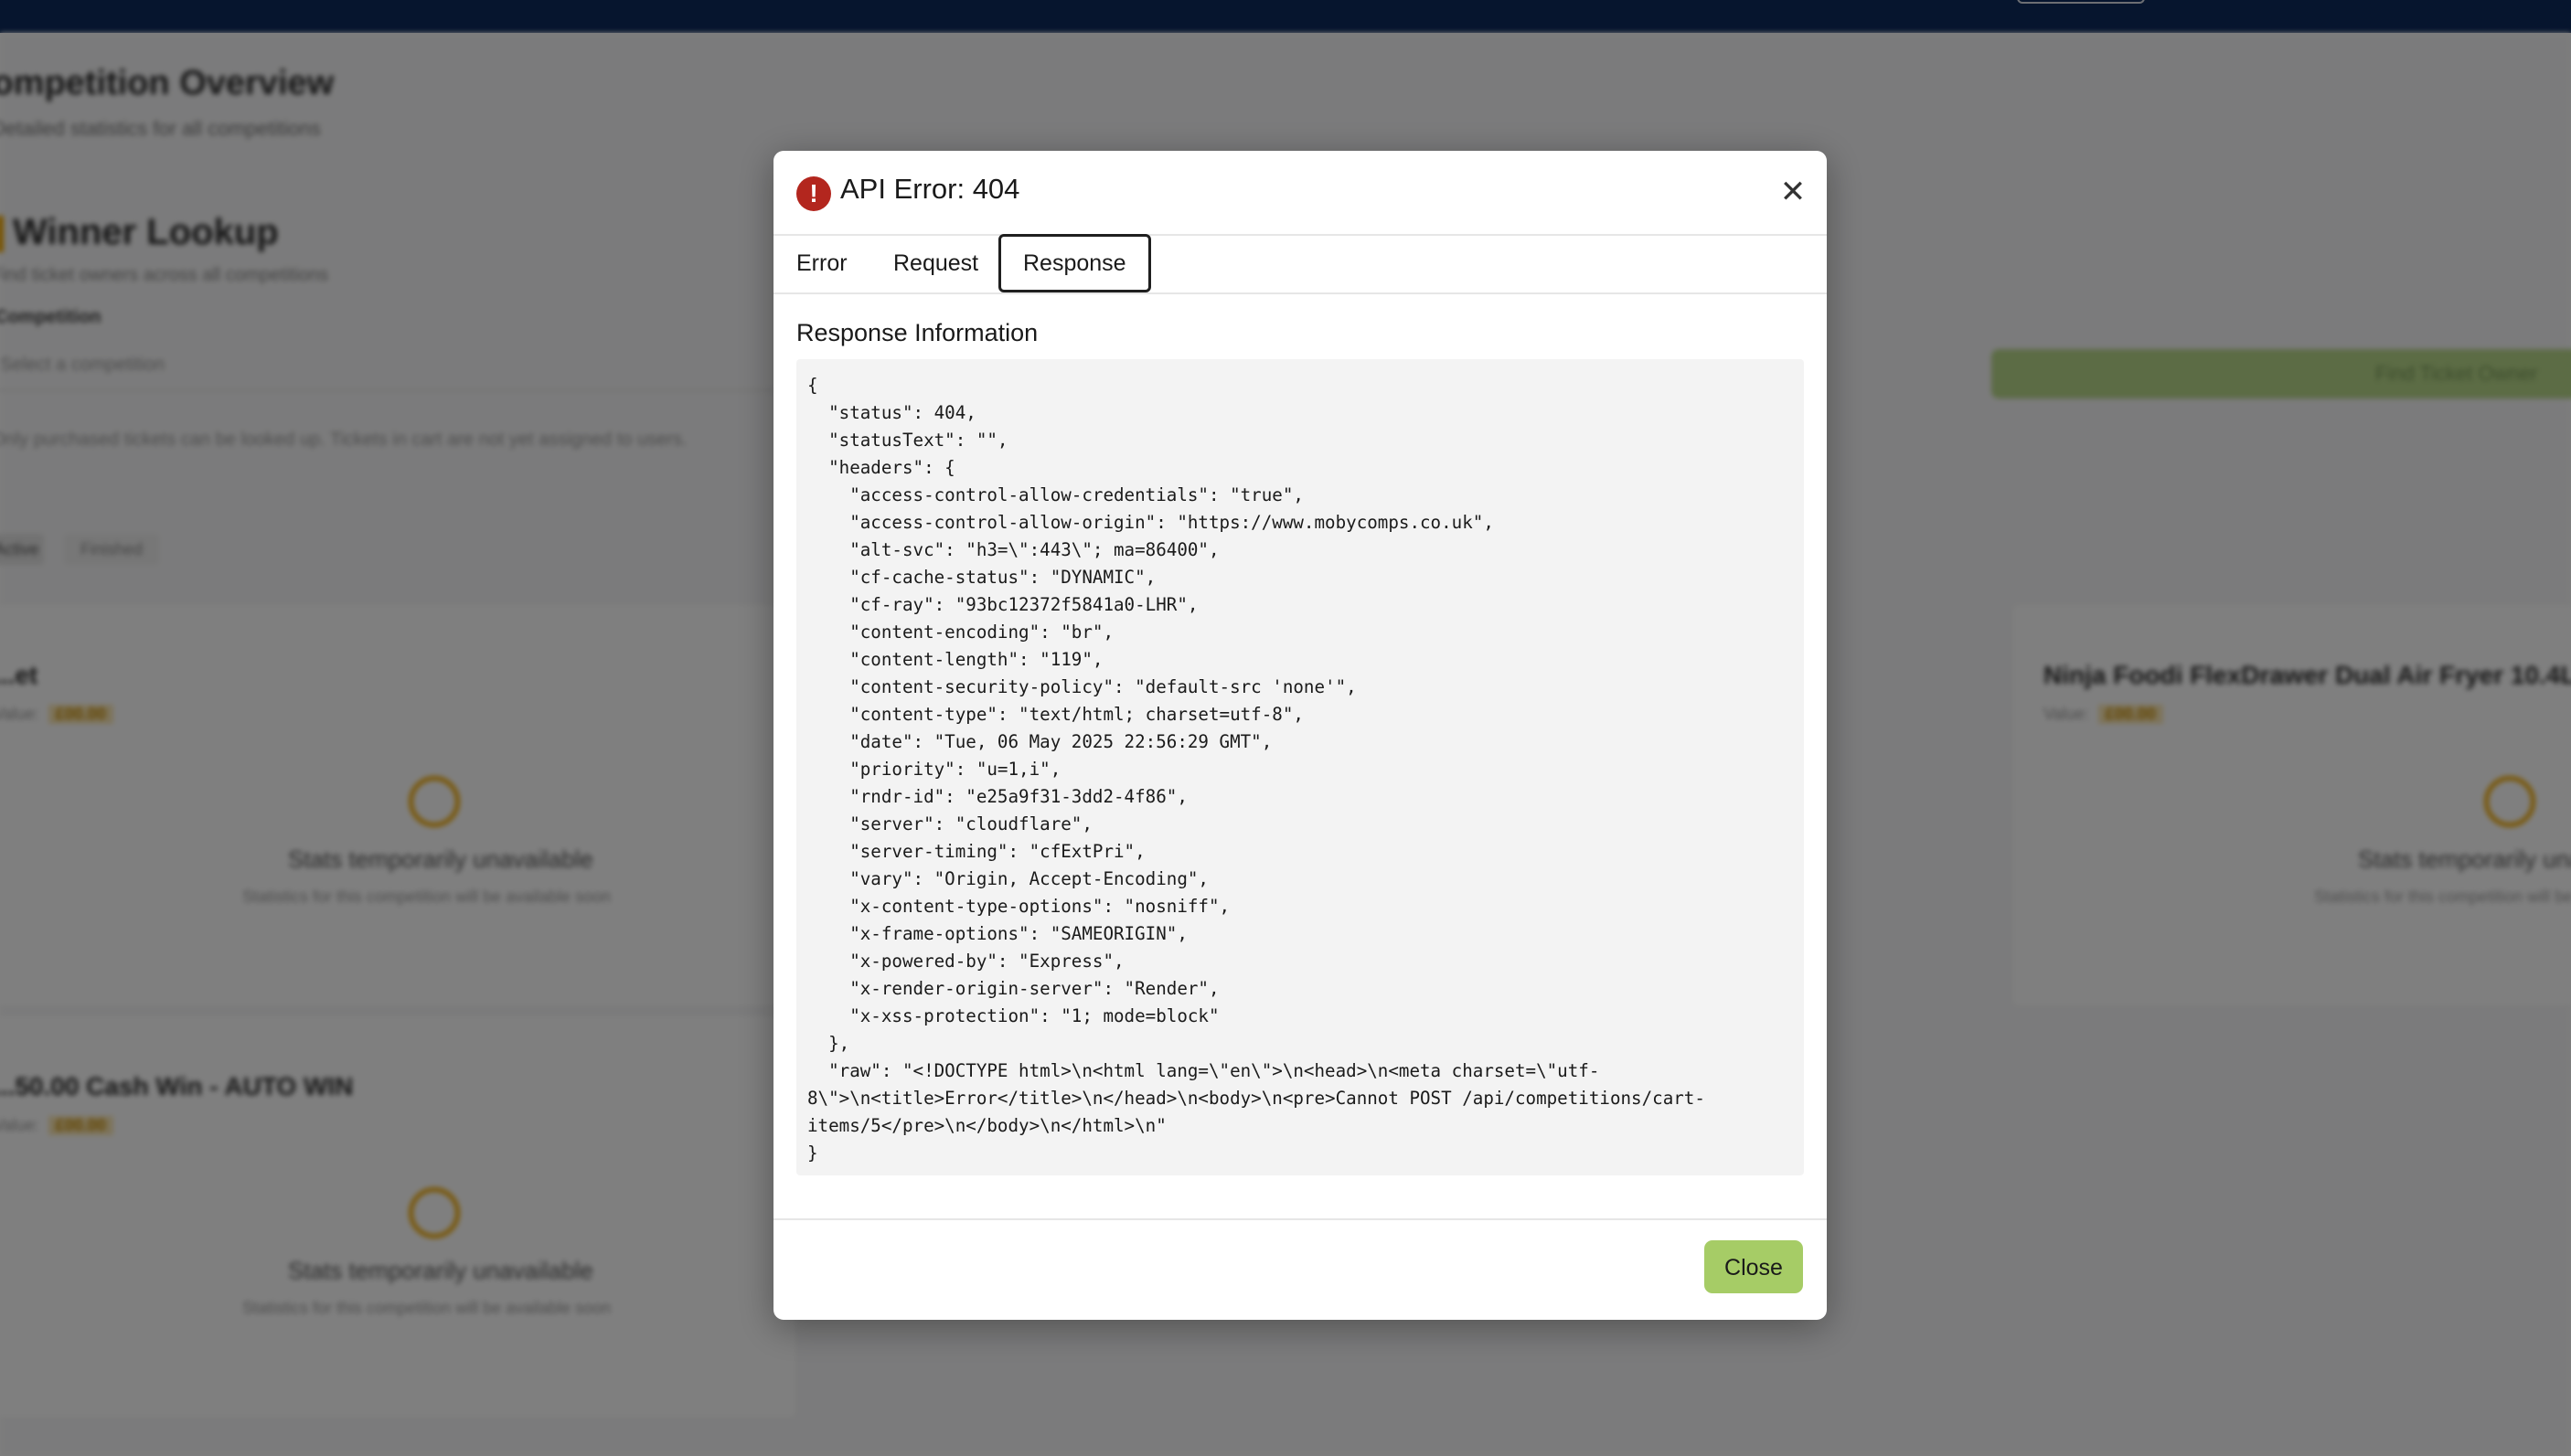  Describe the element at coordinates (950, 824) in the screenshot. I see `response-json-line: "server": "cloudflare",` at that location.